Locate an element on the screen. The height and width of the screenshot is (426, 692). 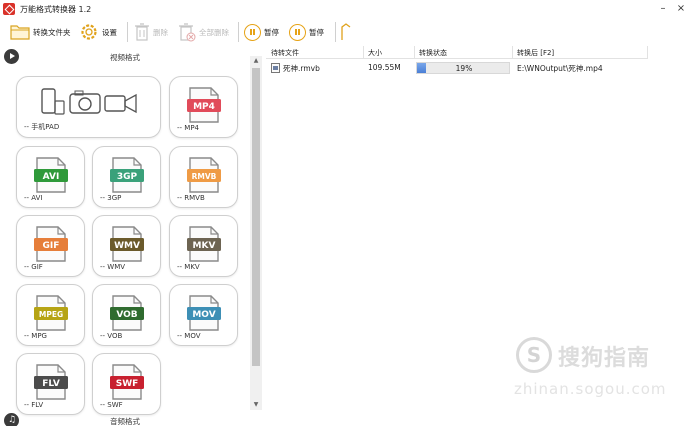
format-tile-gif: GIF -- GIF is located at coordinates (50, 246).